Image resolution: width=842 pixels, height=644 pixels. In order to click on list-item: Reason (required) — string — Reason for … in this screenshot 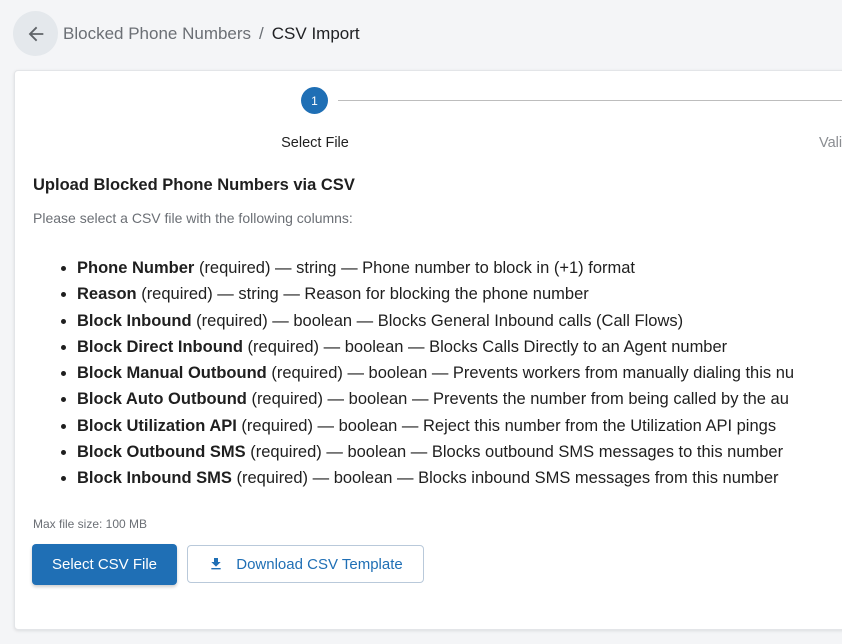, I will do `click(435, 294)`.